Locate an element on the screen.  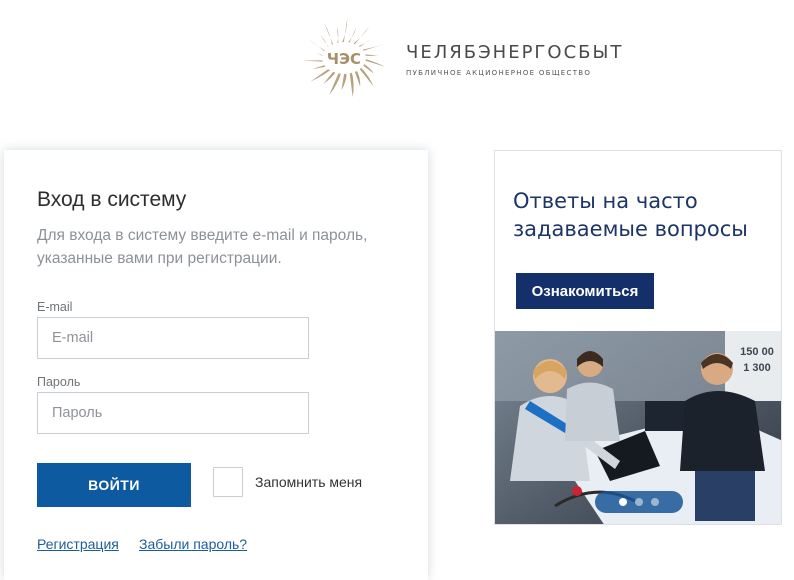
photo-sign-line-2: 1 300 is located at coordinates (757, 368).